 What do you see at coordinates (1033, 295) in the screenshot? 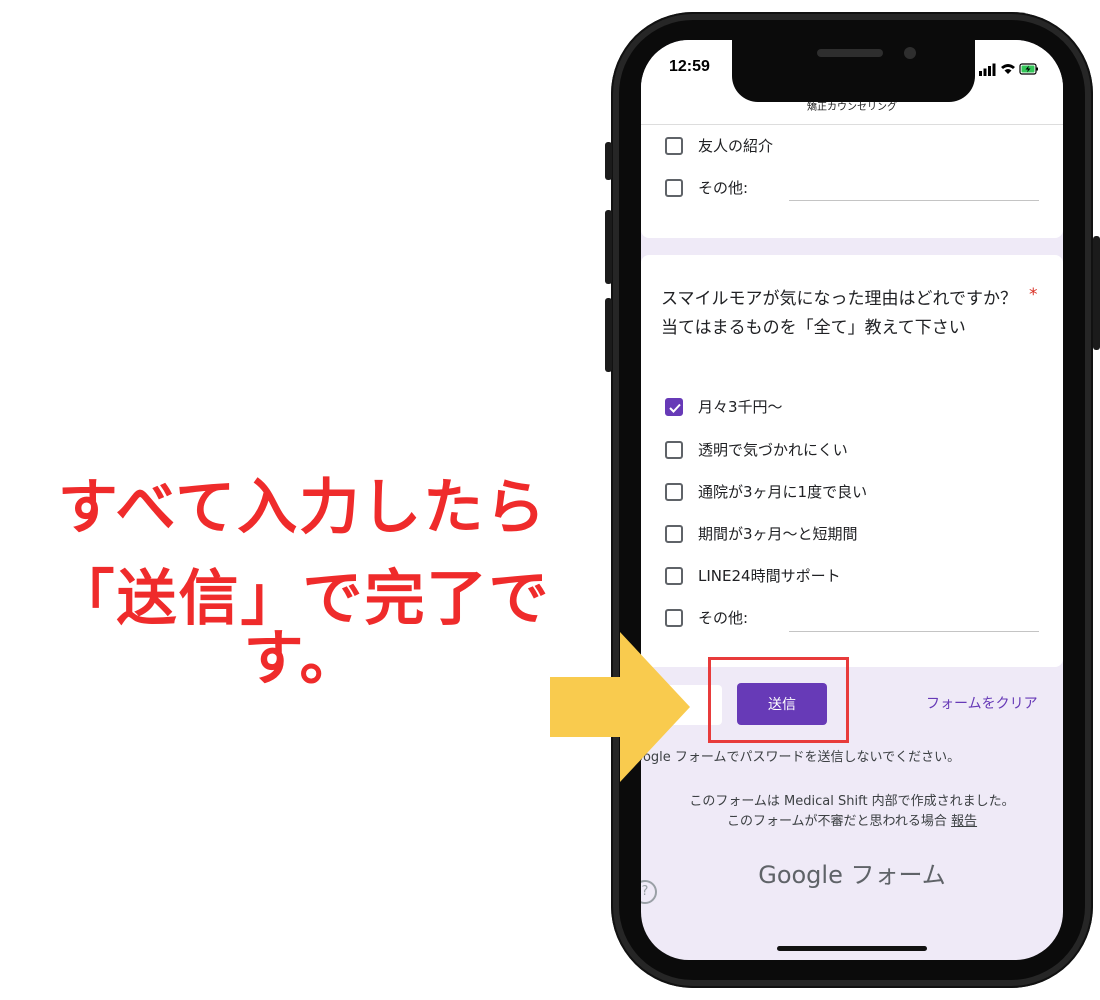
I see `required-mark: *` at bounding box center [1033, 295].